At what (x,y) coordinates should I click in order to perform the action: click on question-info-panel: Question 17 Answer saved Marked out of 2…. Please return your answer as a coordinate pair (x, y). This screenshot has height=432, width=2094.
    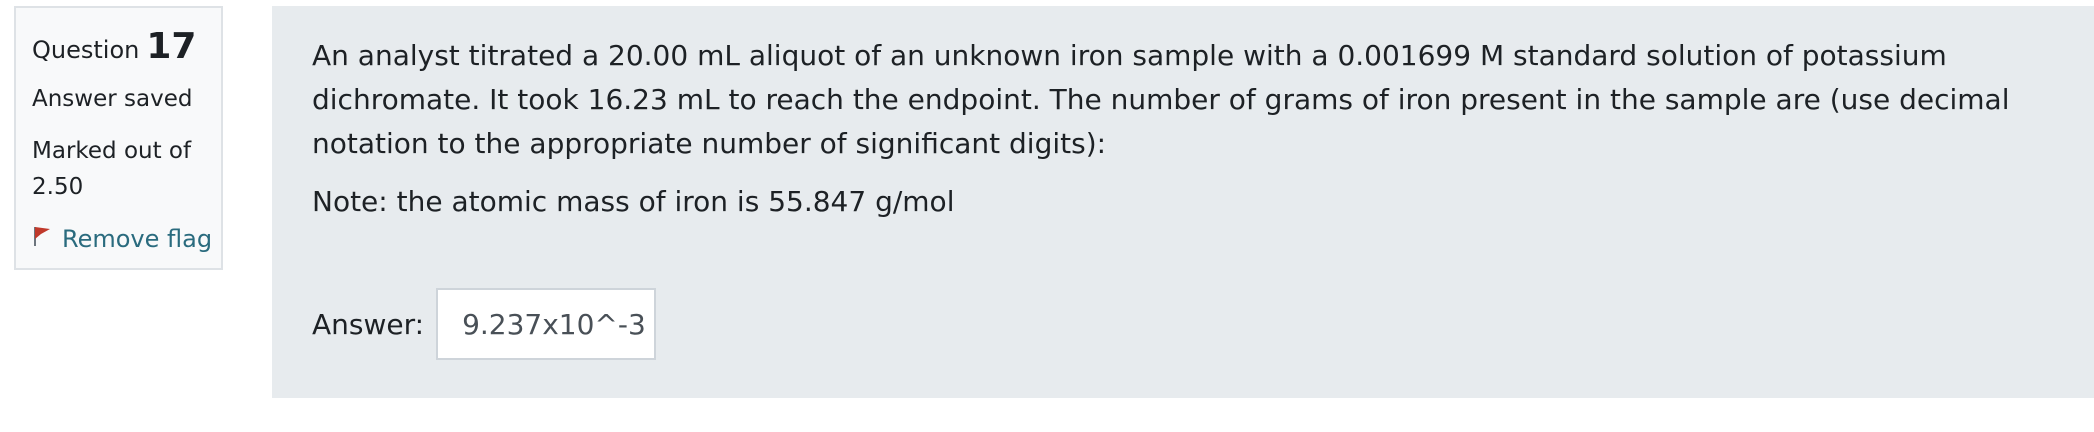
    Looking at the image, I should click on (118, 138).